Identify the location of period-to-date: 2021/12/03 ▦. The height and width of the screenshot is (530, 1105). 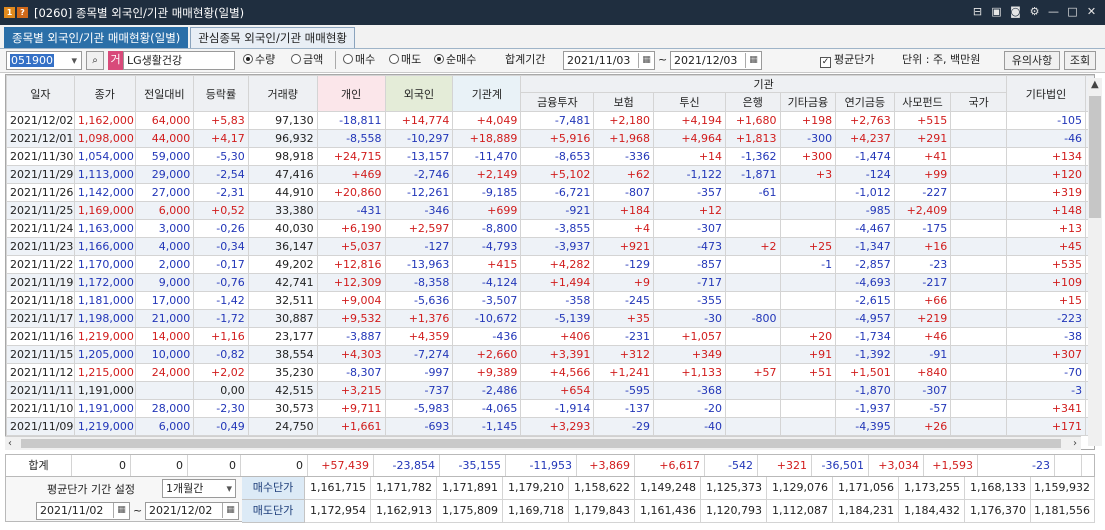
(716, 60).